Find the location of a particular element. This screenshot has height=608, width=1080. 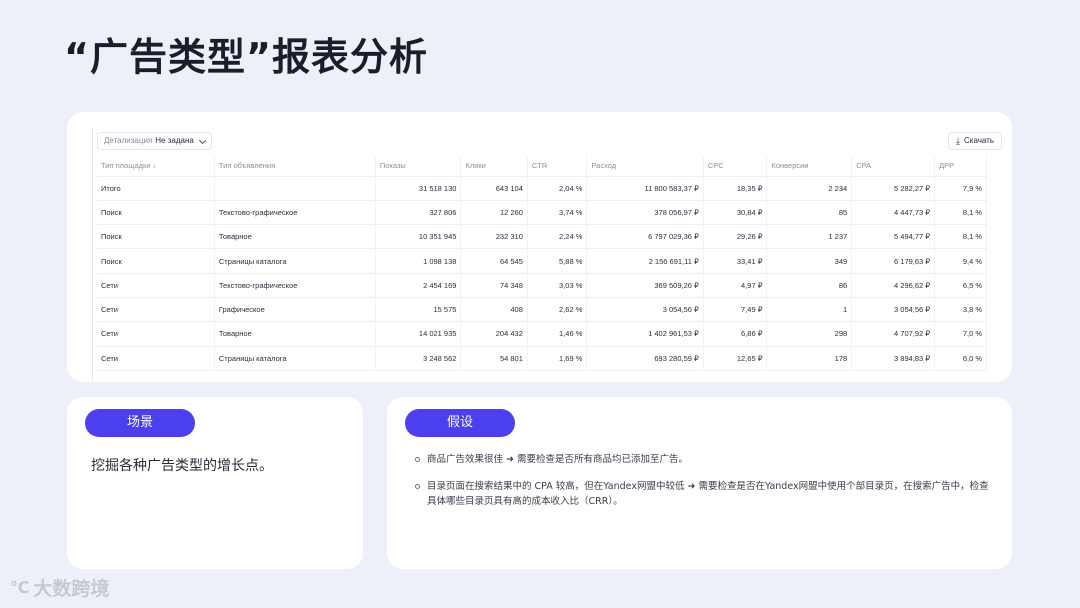

column-header: CPC is located at coordinates (735, 166).